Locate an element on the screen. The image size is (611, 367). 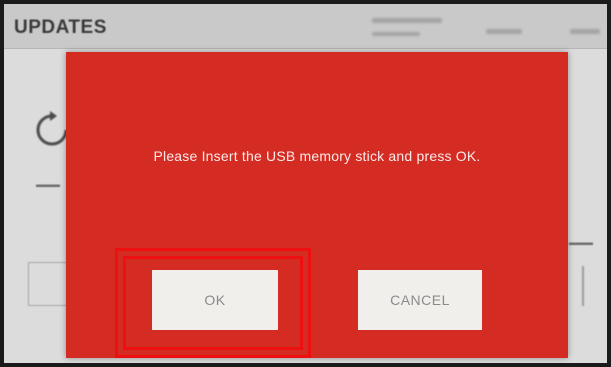
top-bar: UPDATES is located at coordinates (305, 26).